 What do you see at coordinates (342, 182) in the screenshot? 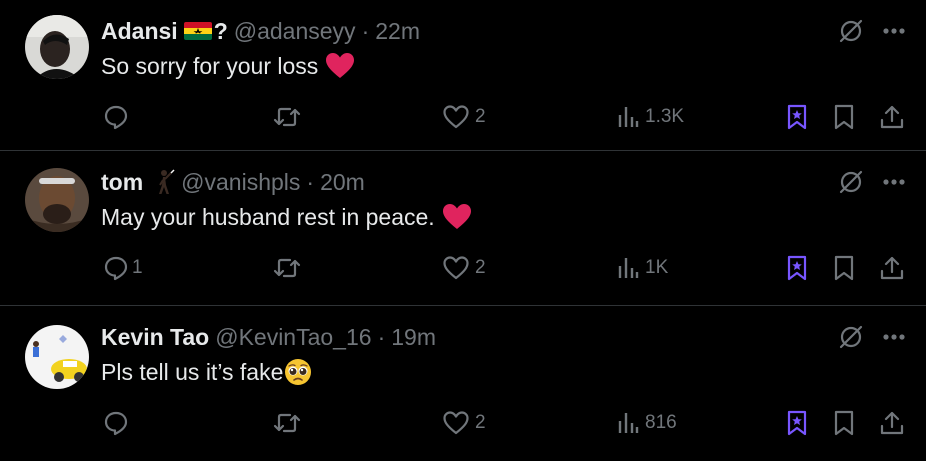
I see `timestamp: 20m` at bounding box center [342, 182].